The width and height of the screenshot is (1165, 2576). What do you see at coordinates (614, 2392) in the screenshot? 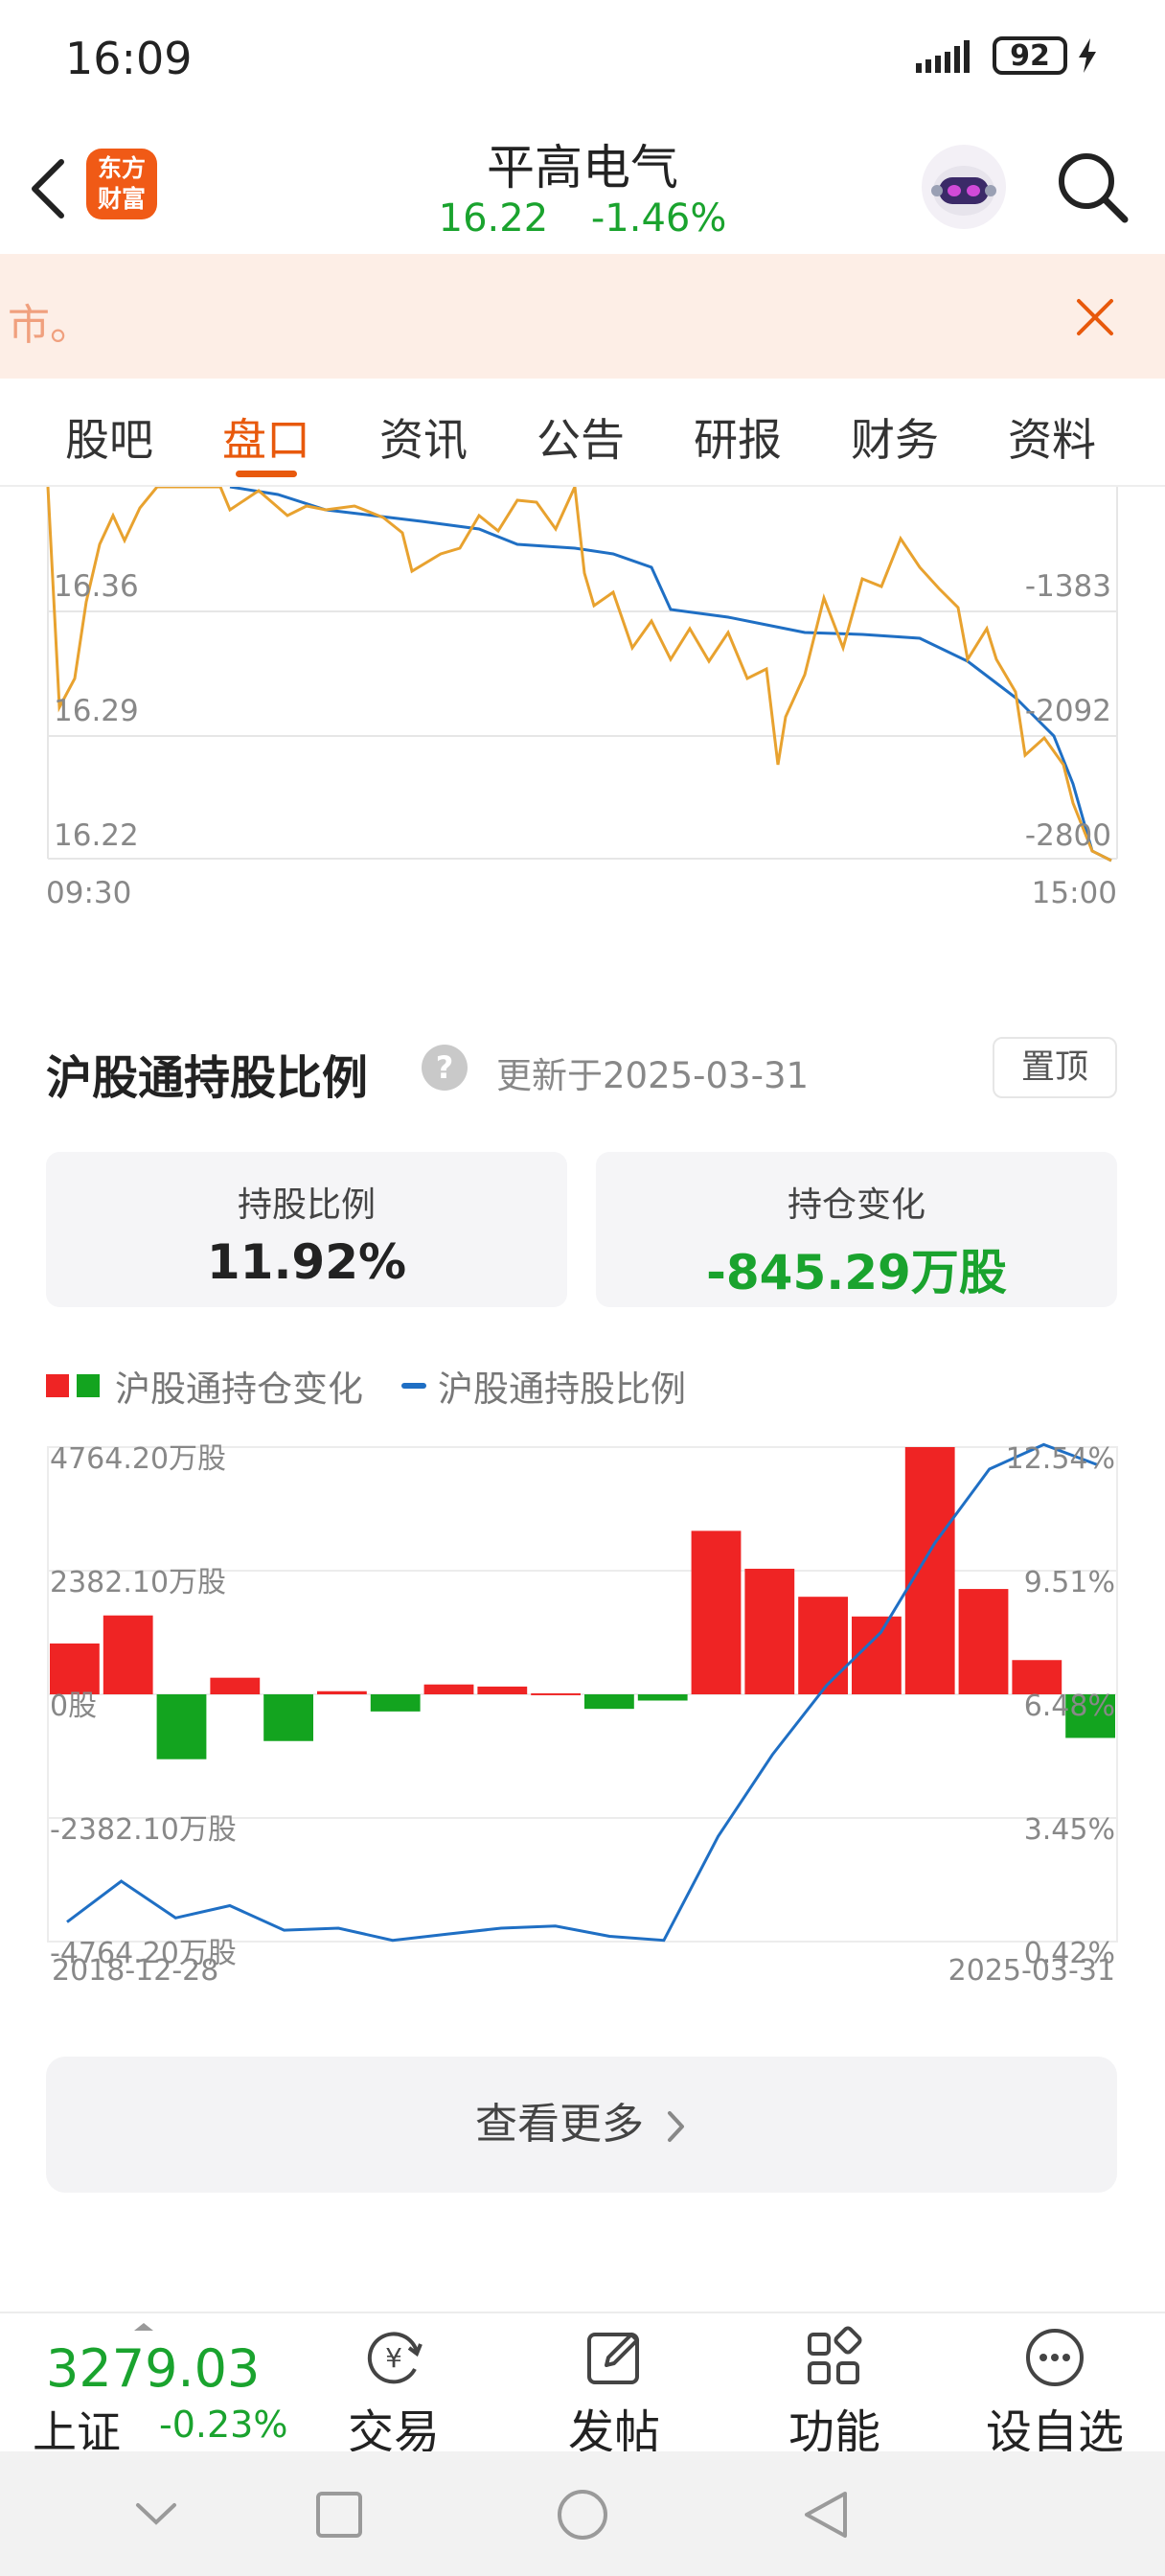
I see `nav-post: 发帖` at bounding box center [614, 2392].